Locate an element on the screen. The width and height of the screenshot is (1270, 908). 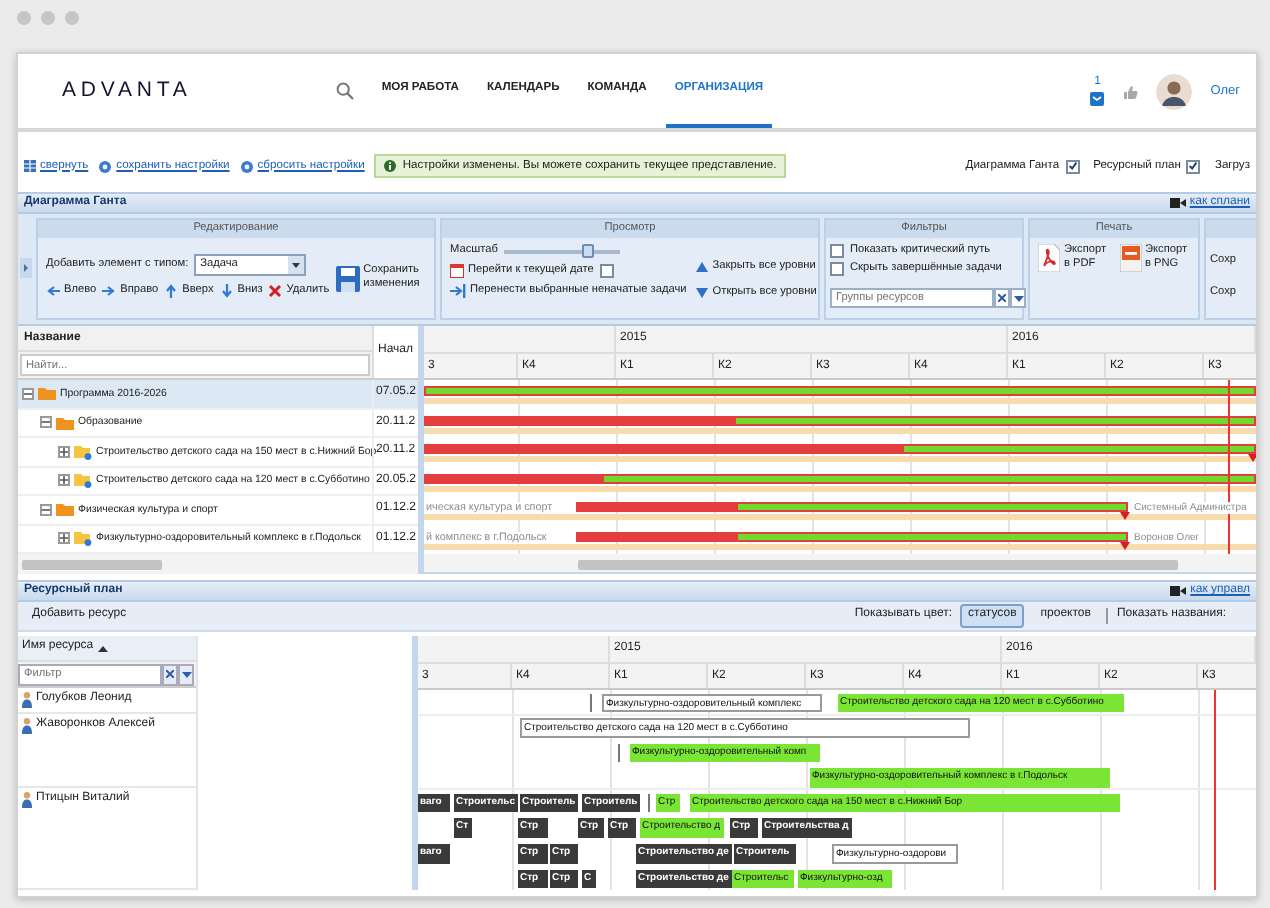
down-triangle-icon is located at coordinates (702, 292).